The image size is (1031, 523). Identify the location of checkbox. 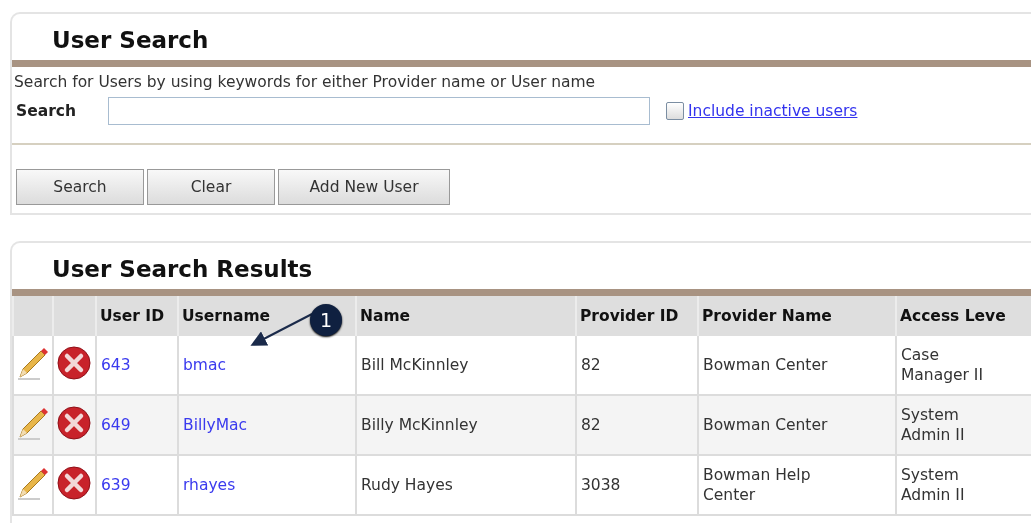
(675, 111).